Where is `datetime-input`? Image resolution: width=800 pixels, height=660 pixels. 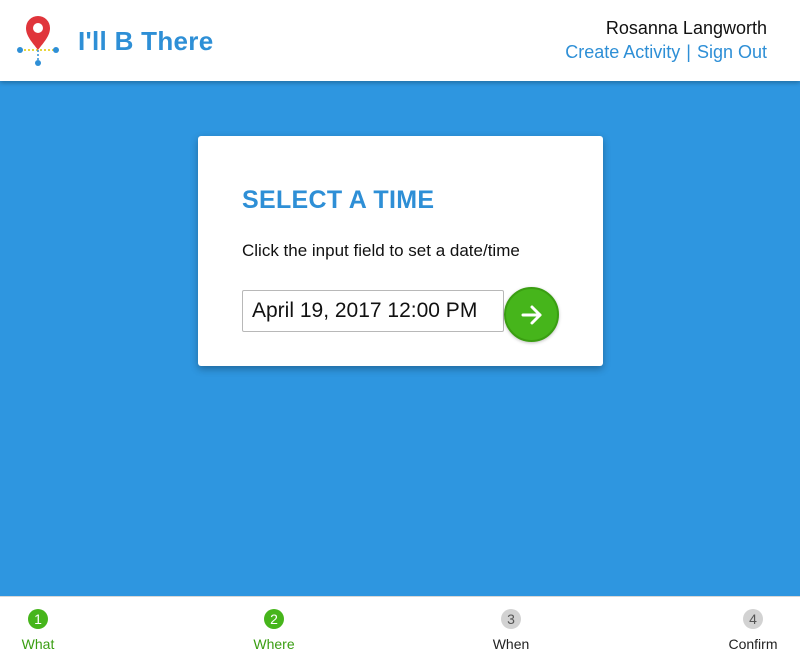 datetime-input is located at coordinates (373, 311).